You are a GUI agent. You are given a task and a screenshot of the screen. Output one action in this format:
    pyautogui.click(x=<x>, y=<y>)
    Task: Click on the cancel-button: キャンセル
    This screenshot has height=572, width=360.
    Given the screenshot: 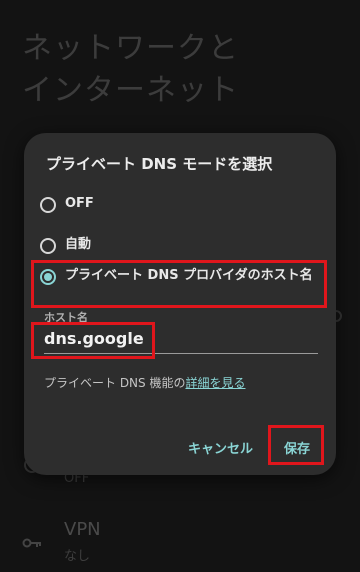 What is the action you would take?
    pyautogui.click(x=220, y=447)
    